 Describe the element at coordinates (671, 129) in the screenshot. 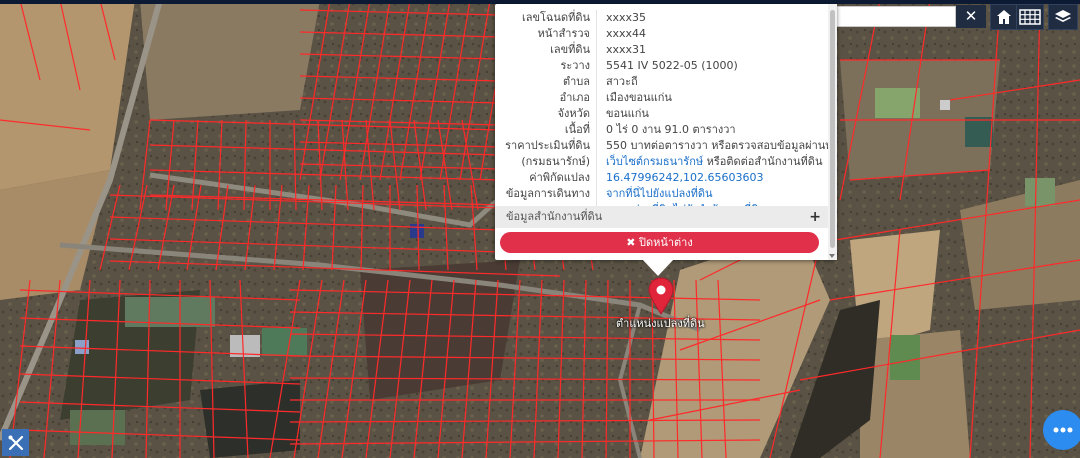

I see `info-value: 0 ไร่ 0 งาน 91.0 ตารางวา` at that location.